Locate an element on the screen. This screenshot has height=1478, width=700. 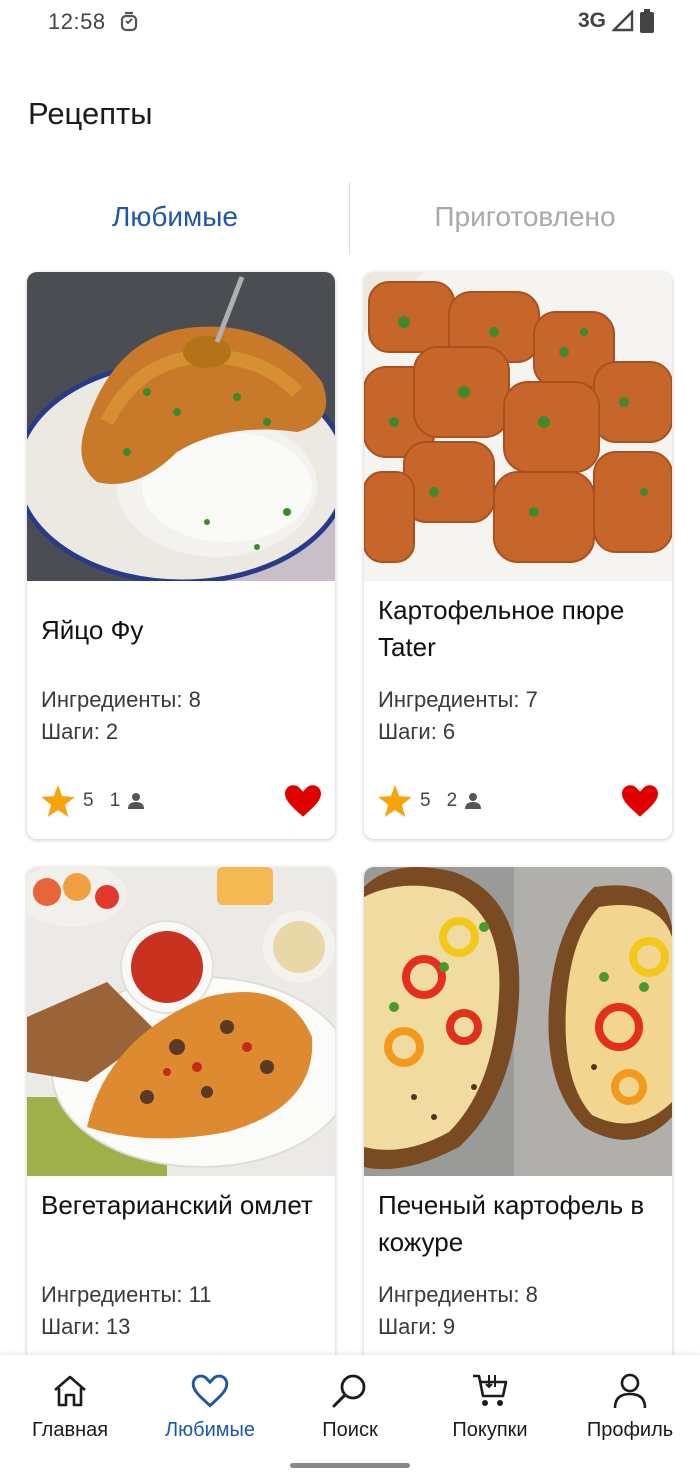
network-type: 3G is located at coordinates (591, 20).